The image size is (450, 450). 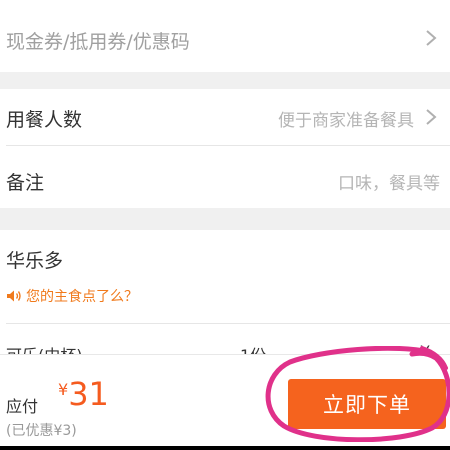 What do you see at coordinates (225, 117) in the screenshot?
I see `diners-row: 用餐人数 便于商家准备餐具` at bounding box center [225, 117].